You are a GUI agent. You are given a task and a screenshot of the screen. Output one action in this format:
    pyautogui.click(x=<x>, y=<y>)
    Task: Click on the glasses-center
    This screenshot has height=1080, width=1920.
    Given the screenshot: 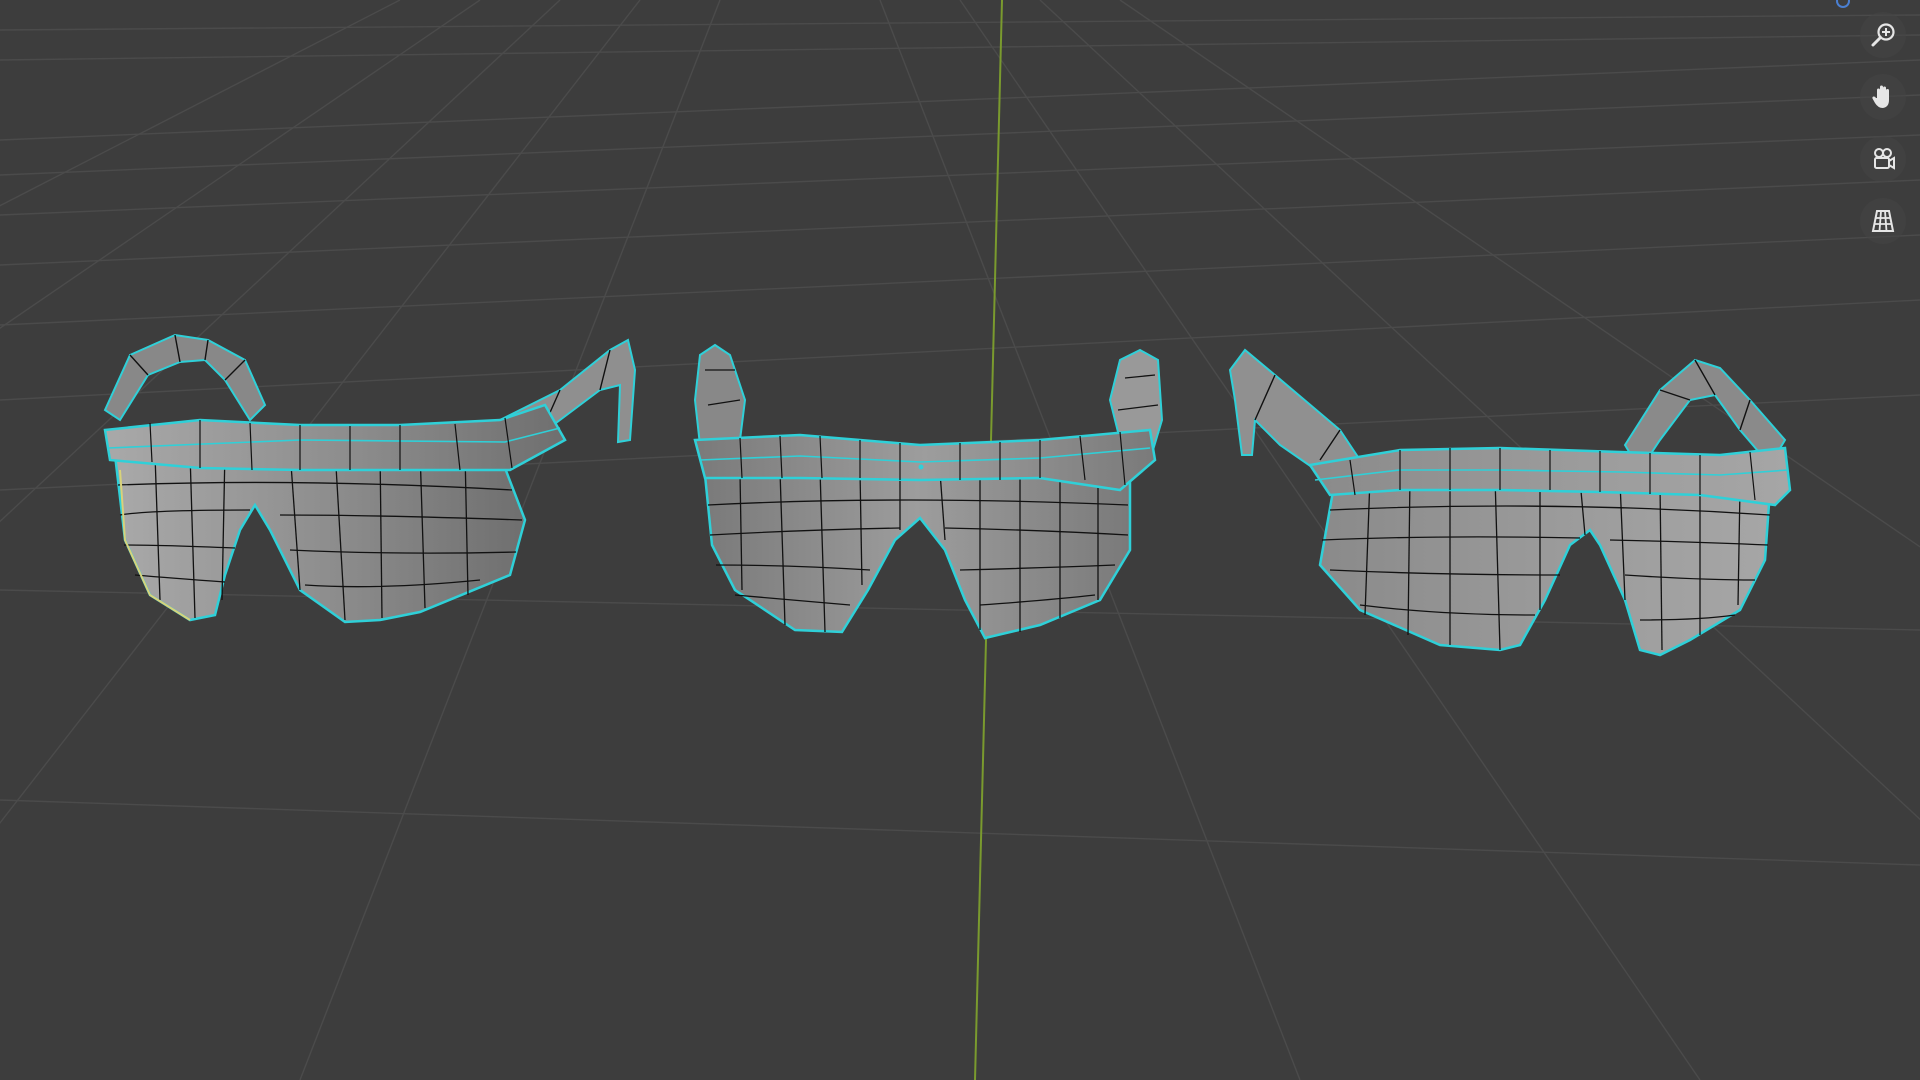 What is the action you would take?
    pyautogui.click(x=928, y=491)
    